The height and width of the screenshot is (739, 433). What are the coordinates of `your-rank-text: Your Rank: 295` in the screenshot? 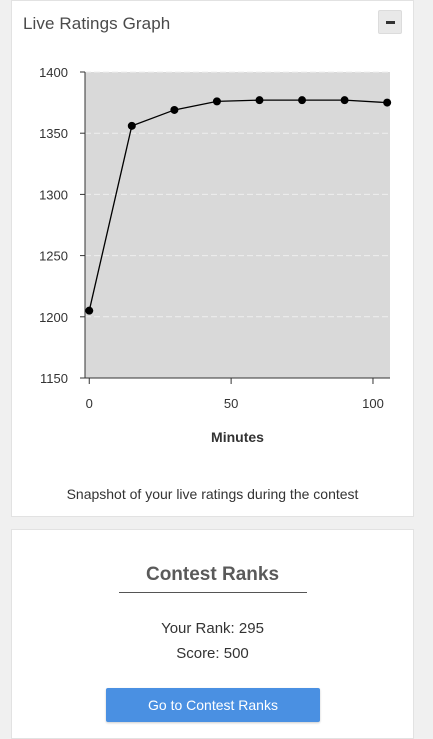 It's located at (212, 628).